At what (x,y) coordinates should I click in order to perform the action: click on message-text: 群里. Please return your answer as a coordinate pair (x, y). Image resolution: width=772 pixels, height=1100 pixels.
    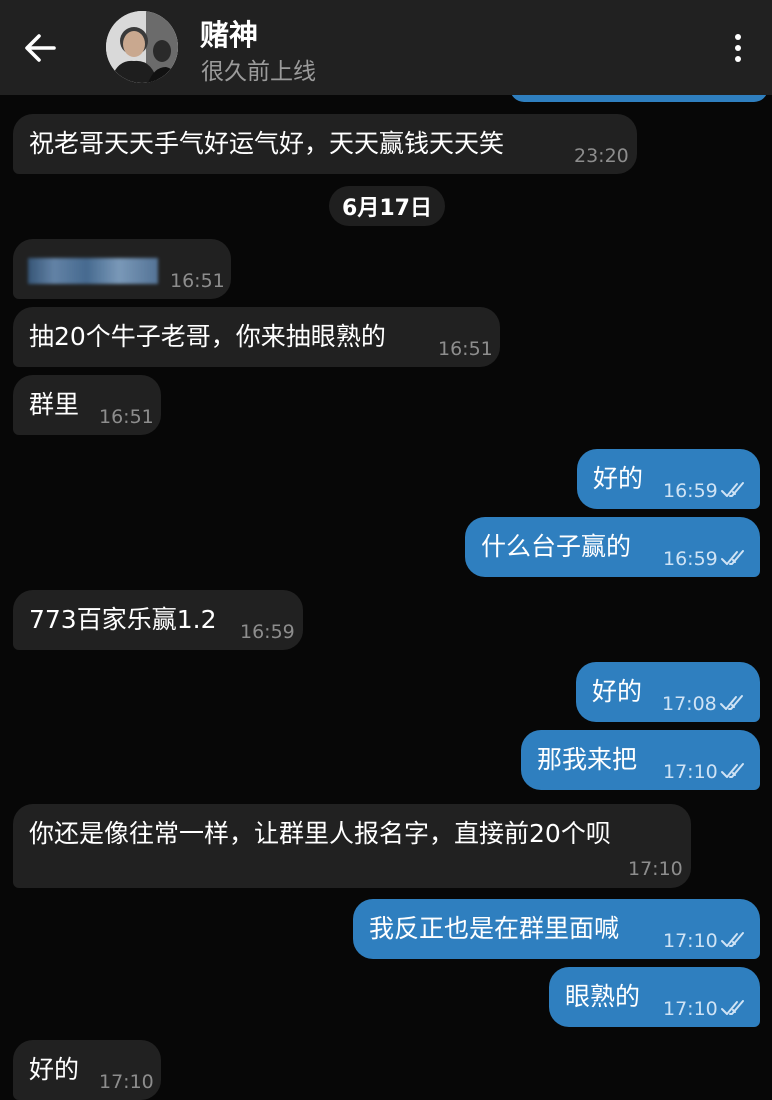
    Looking at the image, I should click on (54, 404).